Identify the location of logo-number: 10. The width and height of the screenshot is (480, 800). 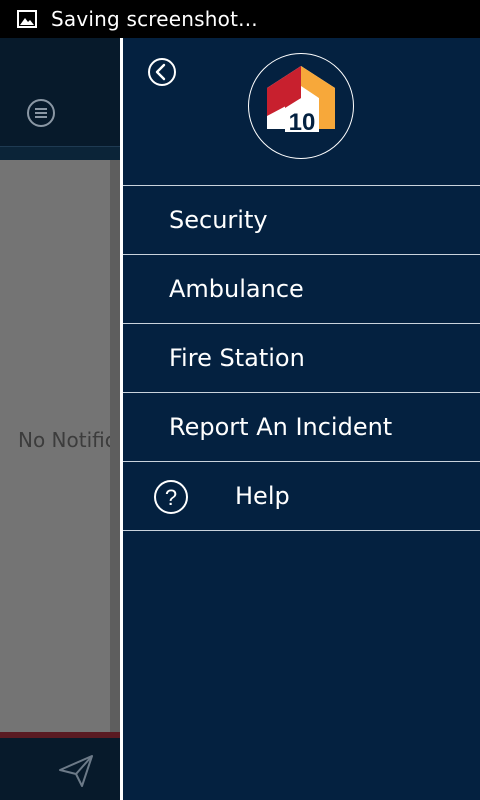
(302, 122).